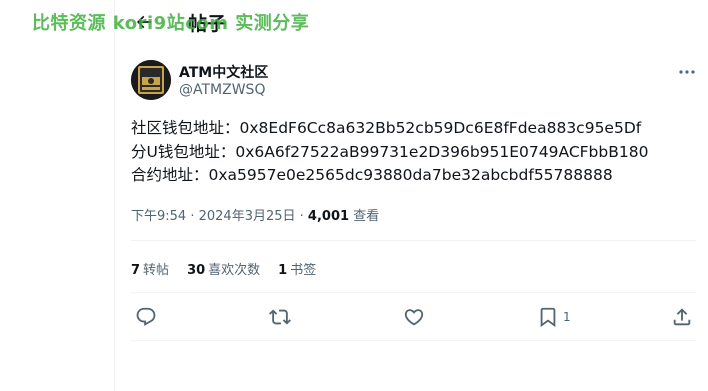 The height and width of the screenshot is (391, 708). I want to click on more-options-icon, so click(687, 71).